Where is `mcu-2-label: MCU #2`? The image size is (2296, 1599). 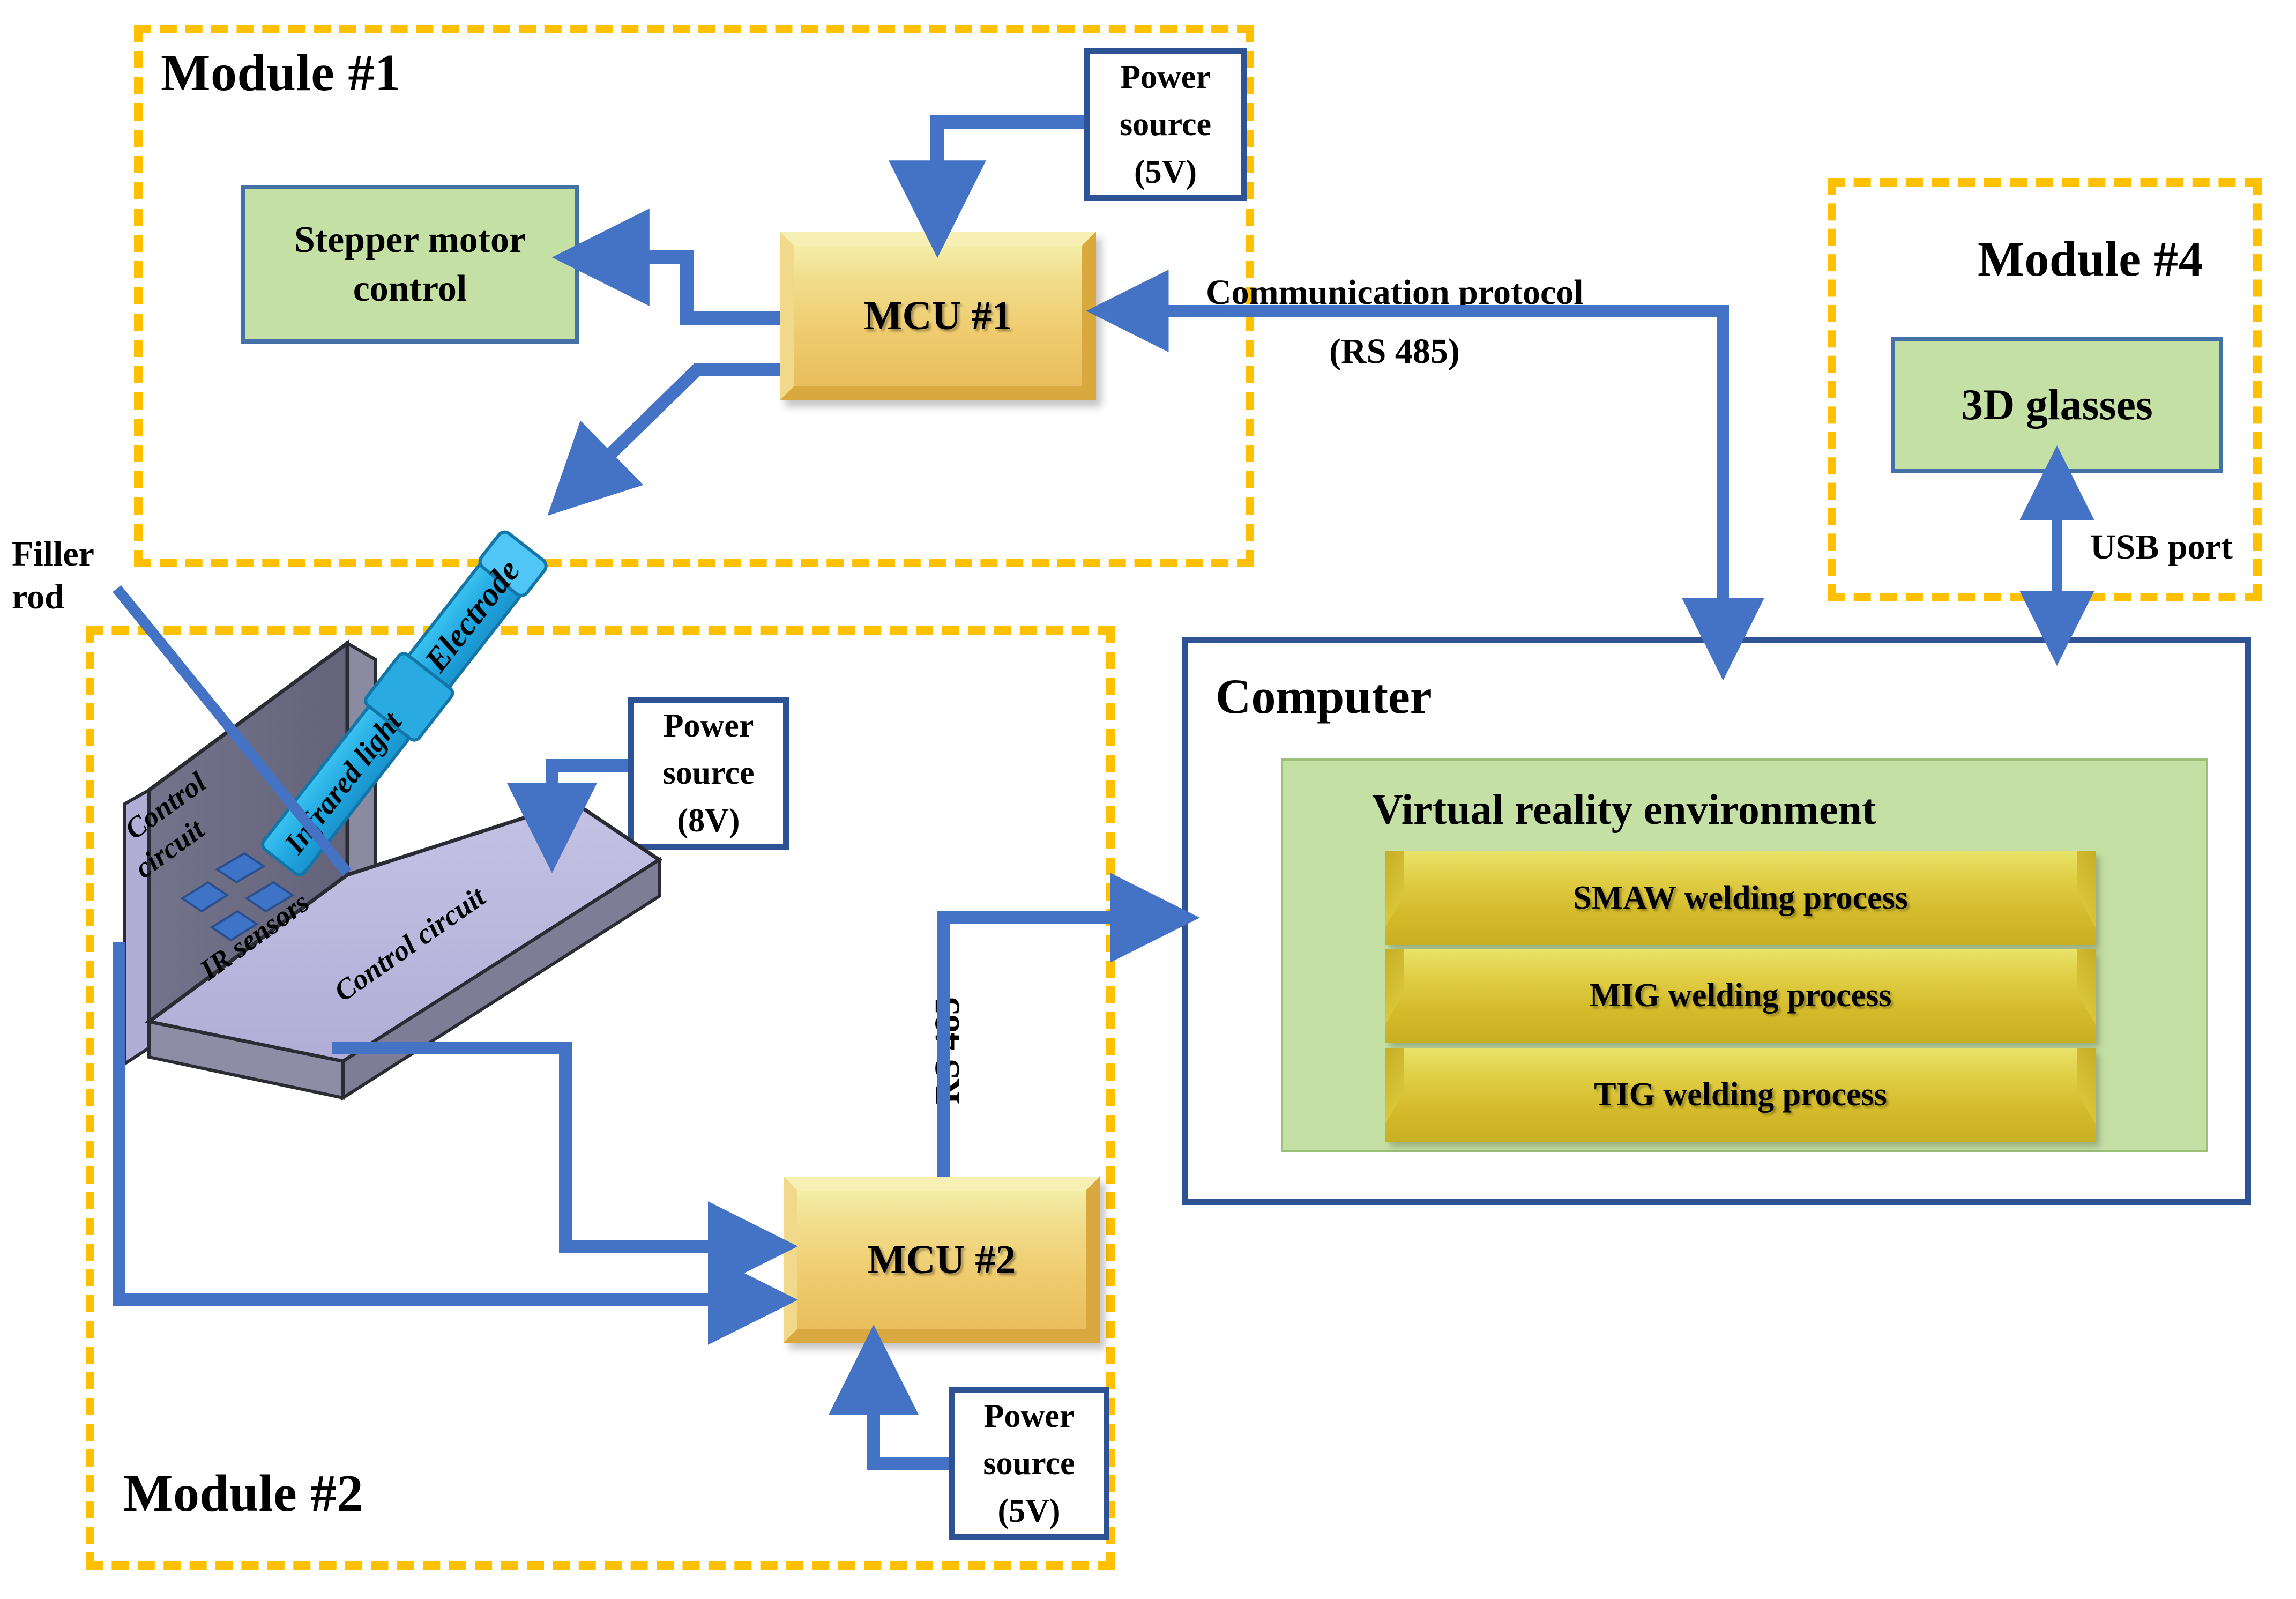
mcu-2-label: MCU #2 is located at coordinates (941, 1259).